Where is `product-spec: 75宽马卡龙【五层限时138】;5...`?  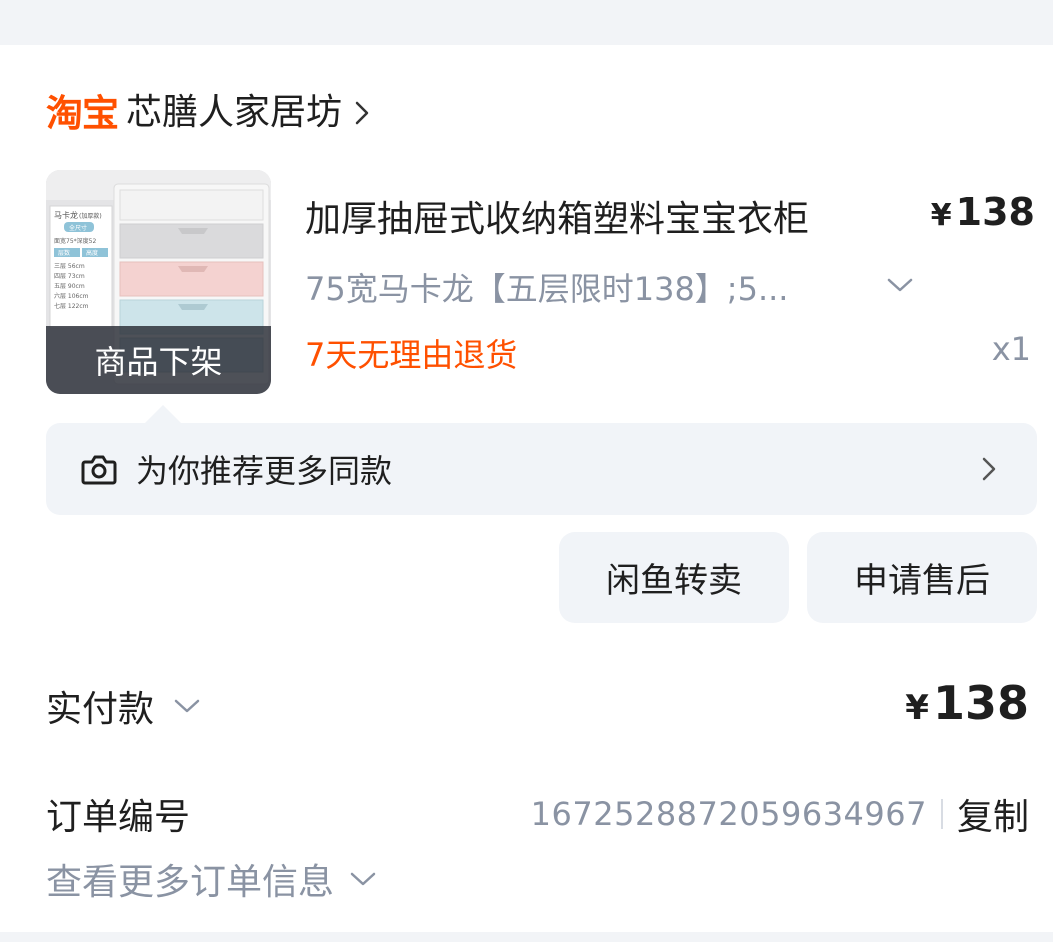 product-spec: 75宽马卡龙【五层限时138】;5... is located at coordinates (547, 289).